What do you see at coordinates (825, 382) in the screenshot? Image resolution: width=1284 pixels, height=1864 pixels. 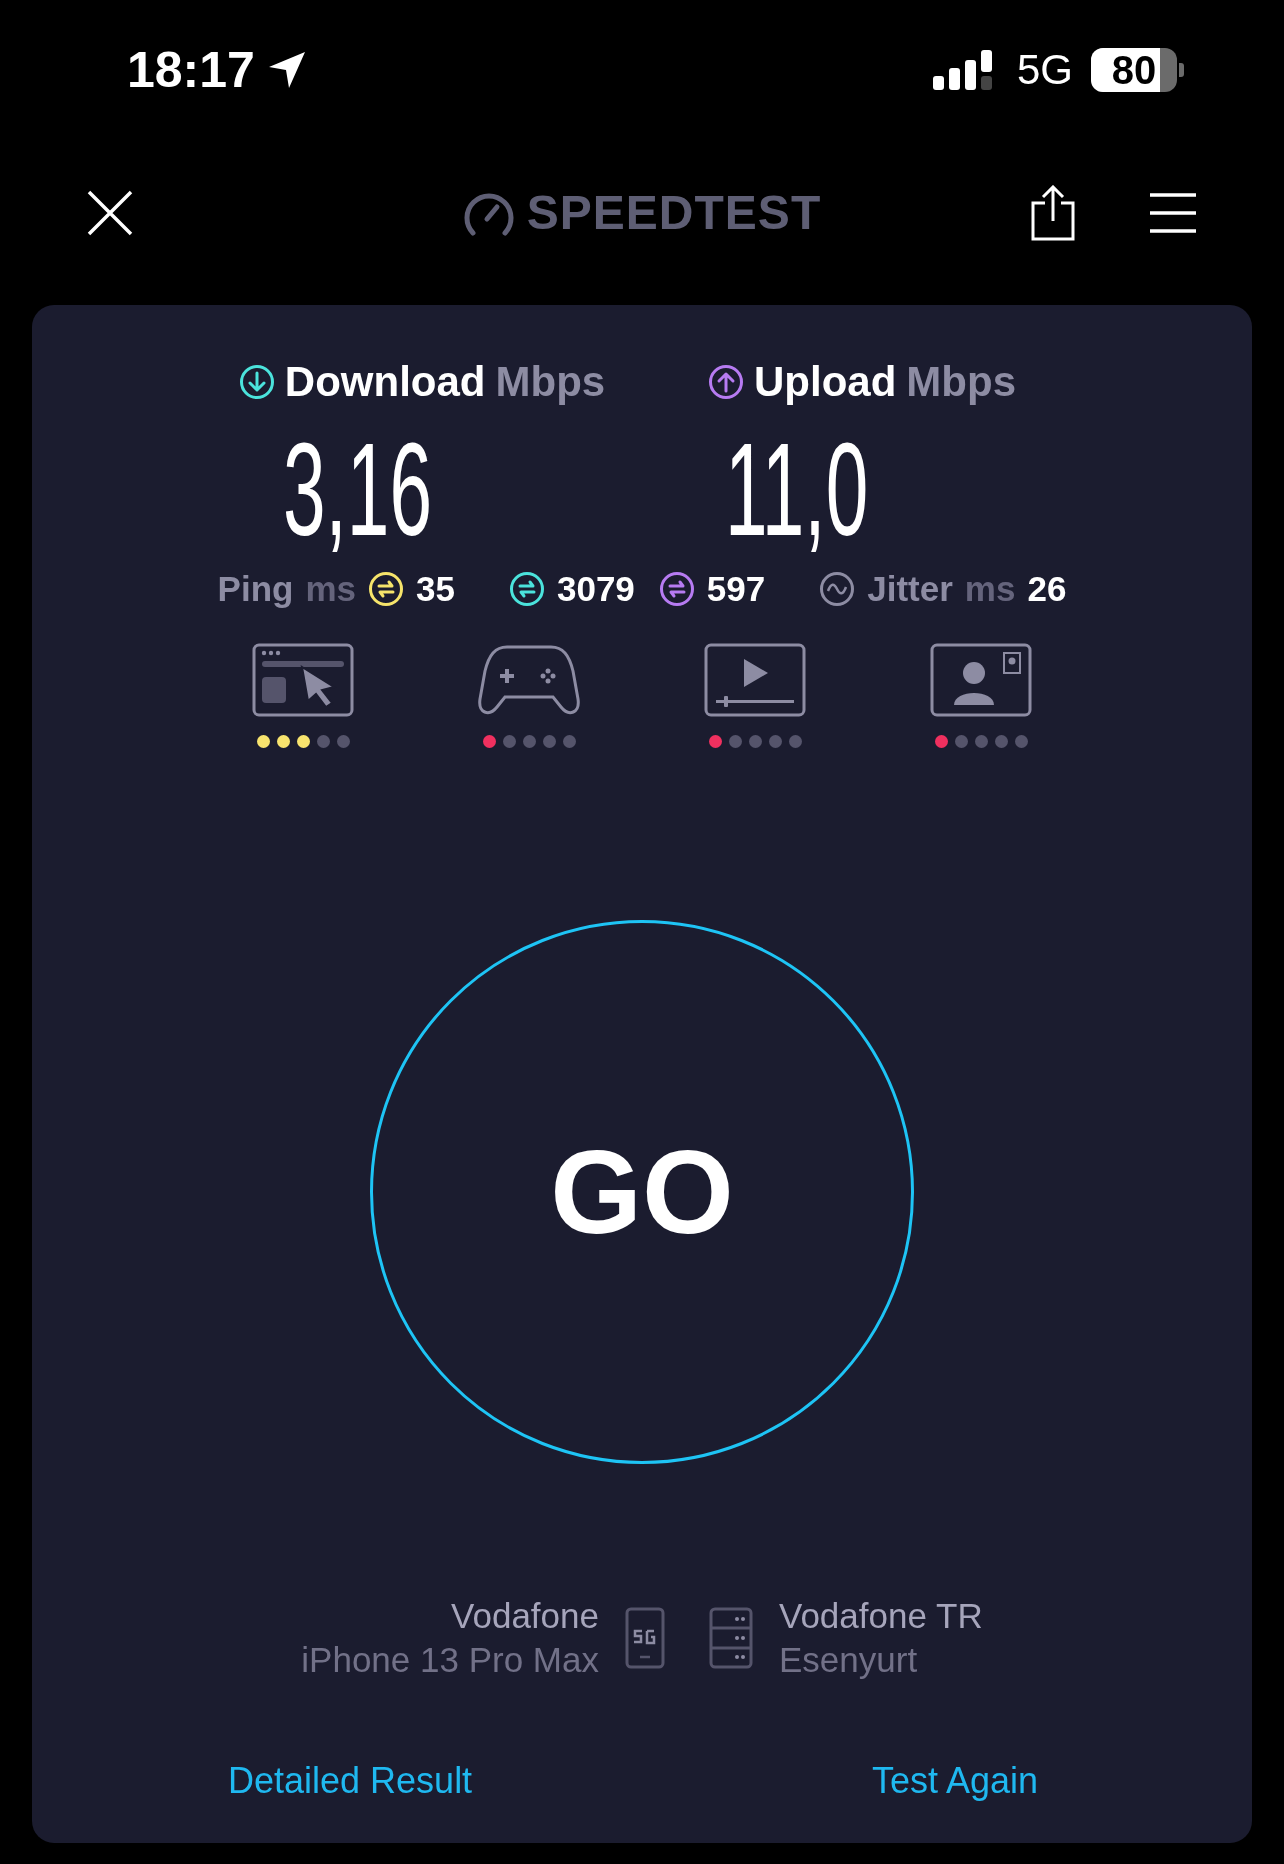 I see `result-label: Upload` at bounding box center [825, 382].